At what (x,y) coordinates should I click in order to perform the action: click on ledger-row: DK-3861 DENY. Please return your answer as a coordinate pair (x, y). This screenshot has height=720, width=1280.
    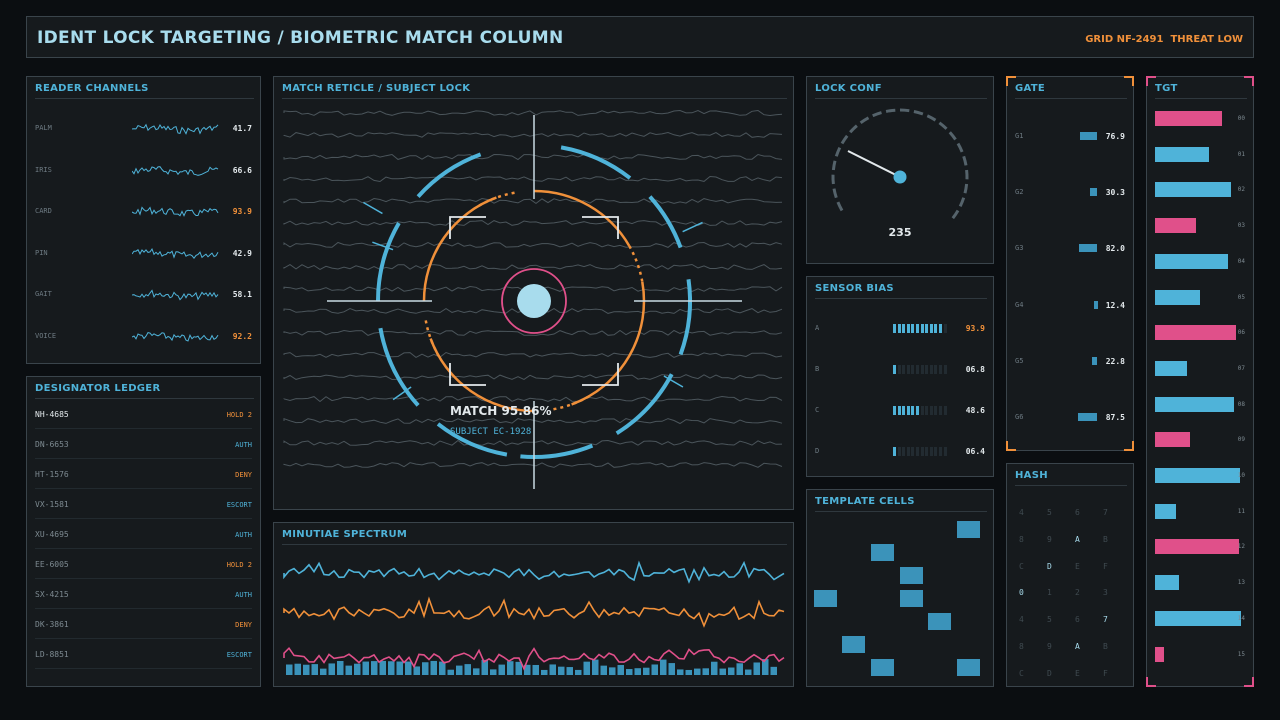
    Looking at the image, I should click on (143, 626).